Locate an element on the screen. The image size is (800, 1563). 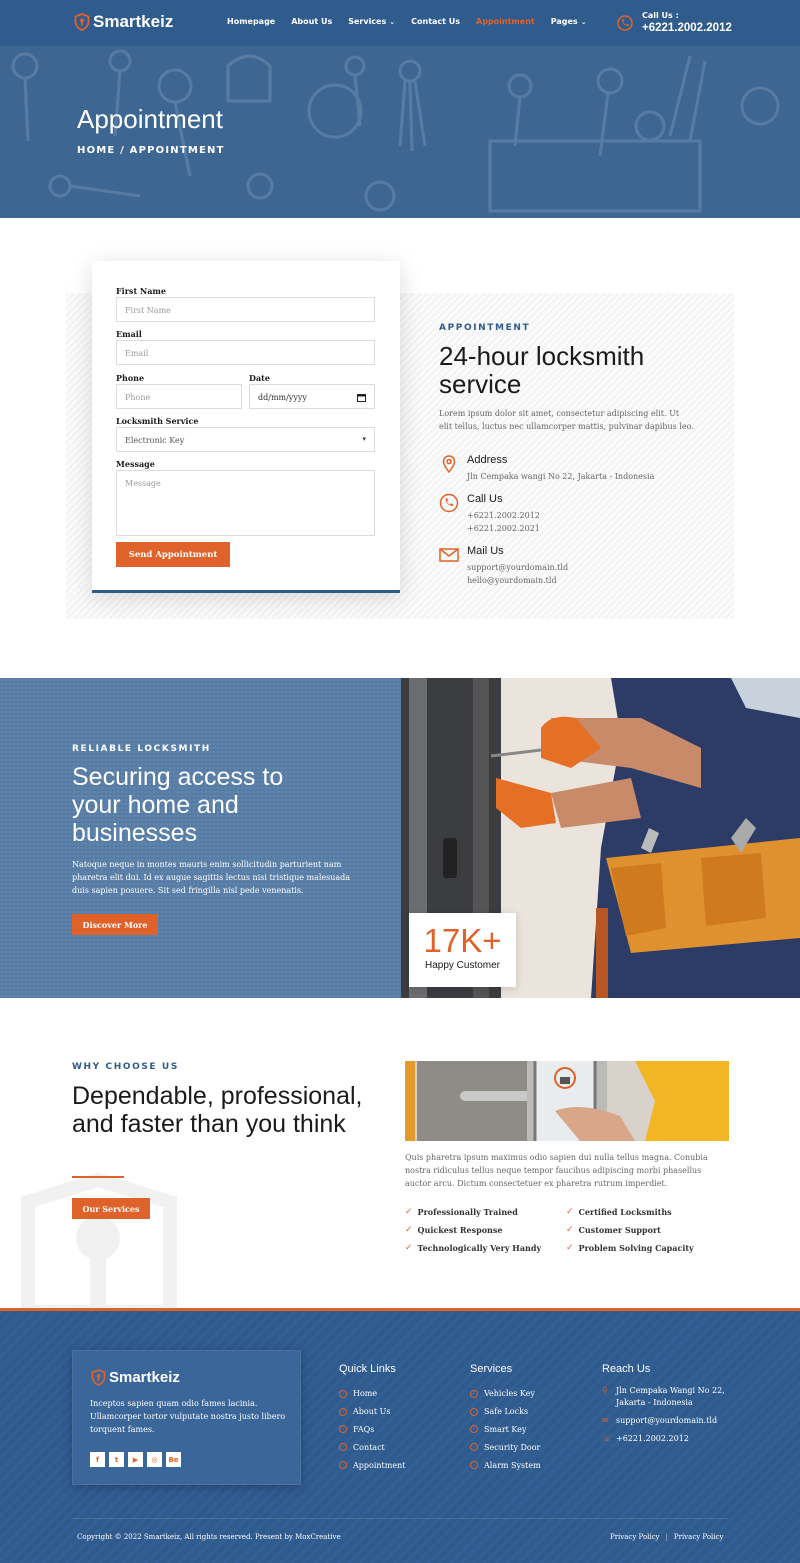
page-title: Appointment is located at coordinates (150, 119).